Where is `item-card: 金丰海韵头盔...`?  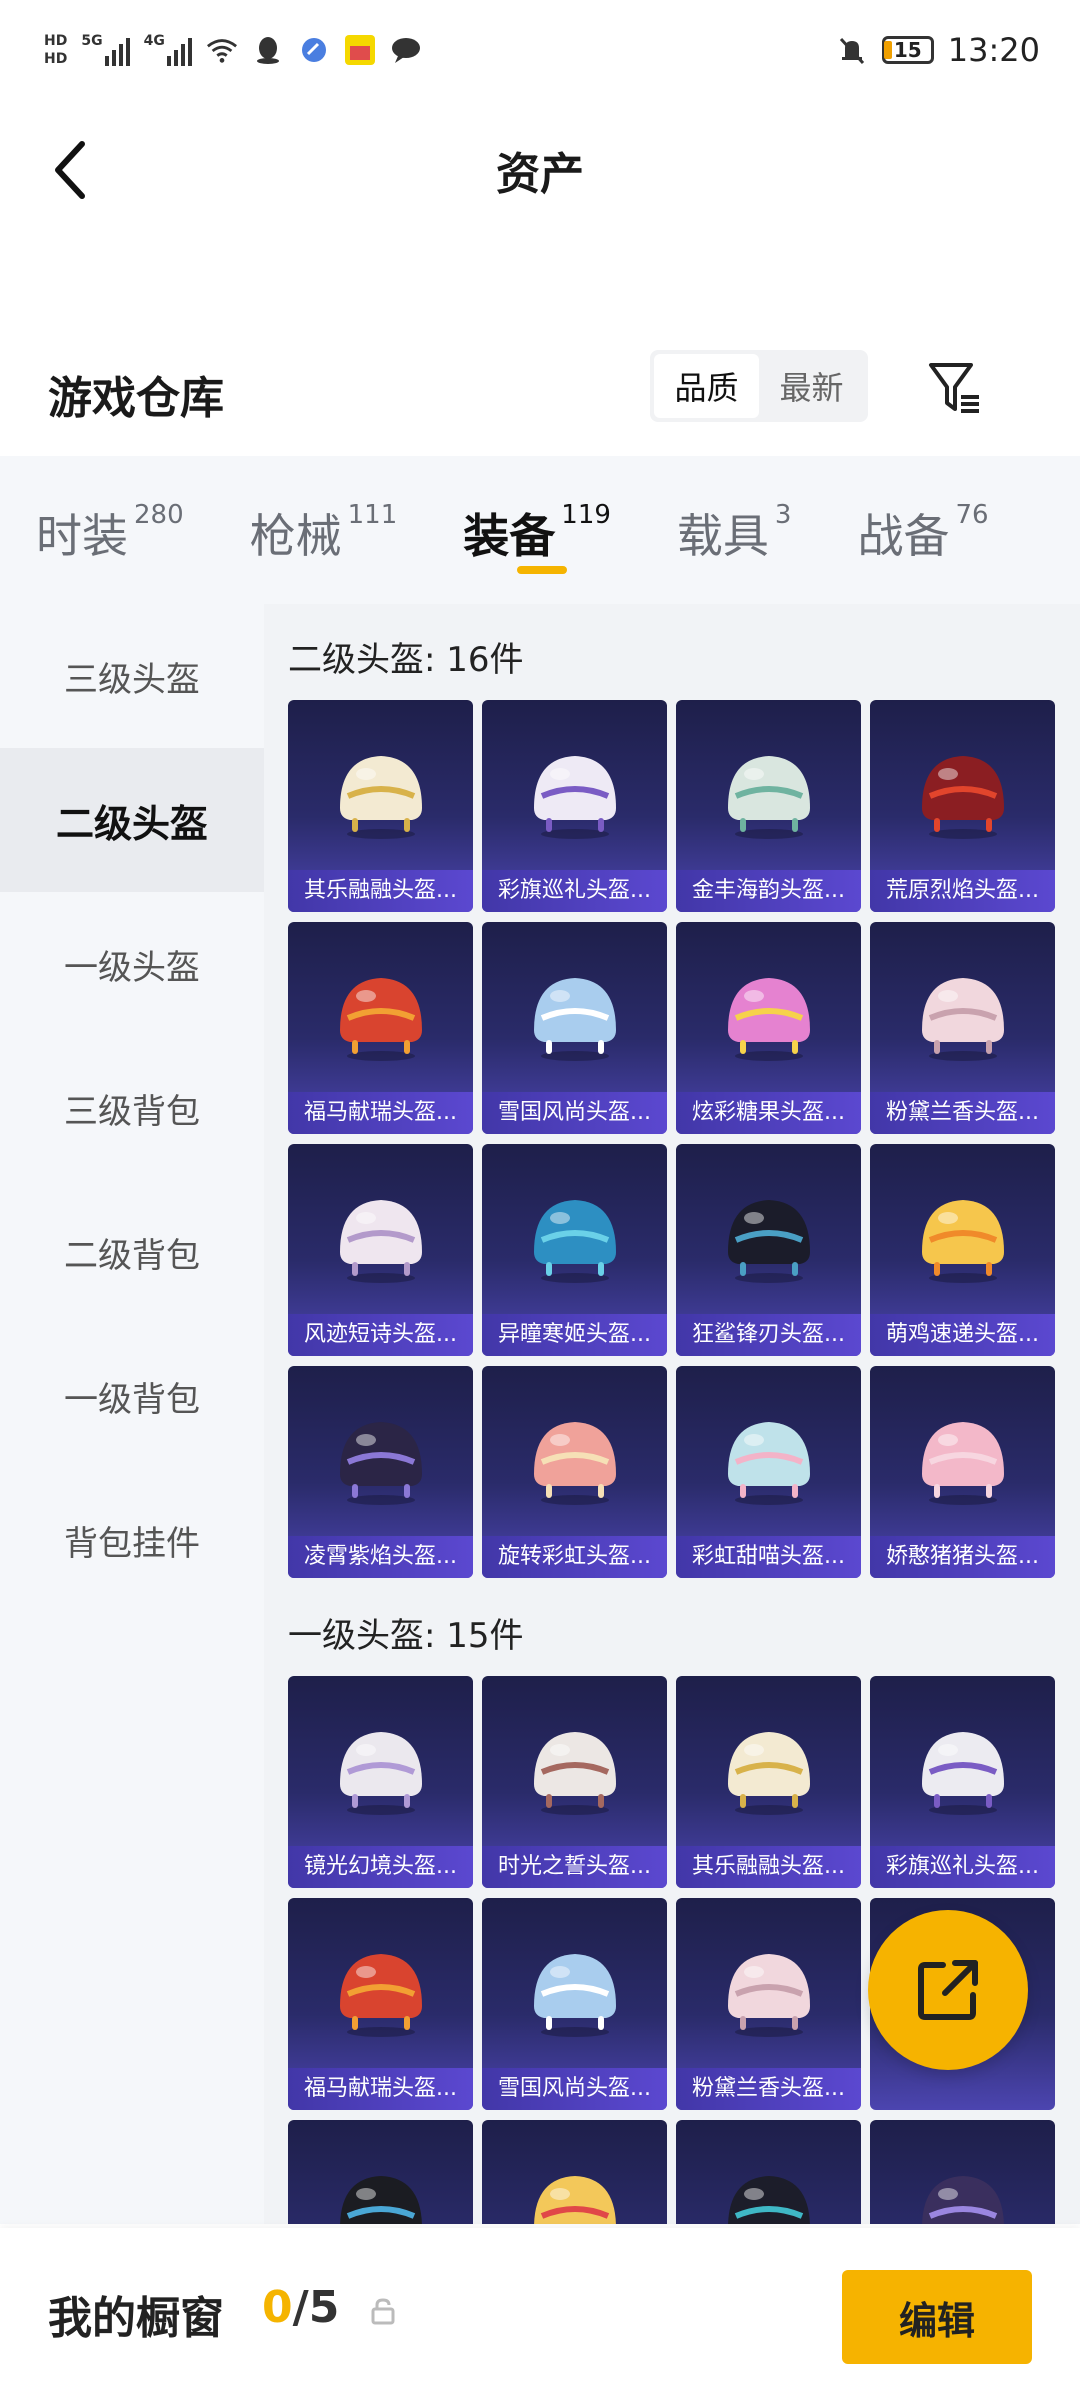
item-card: 金丰海韵头盔... is located at coordinates (768, 806).